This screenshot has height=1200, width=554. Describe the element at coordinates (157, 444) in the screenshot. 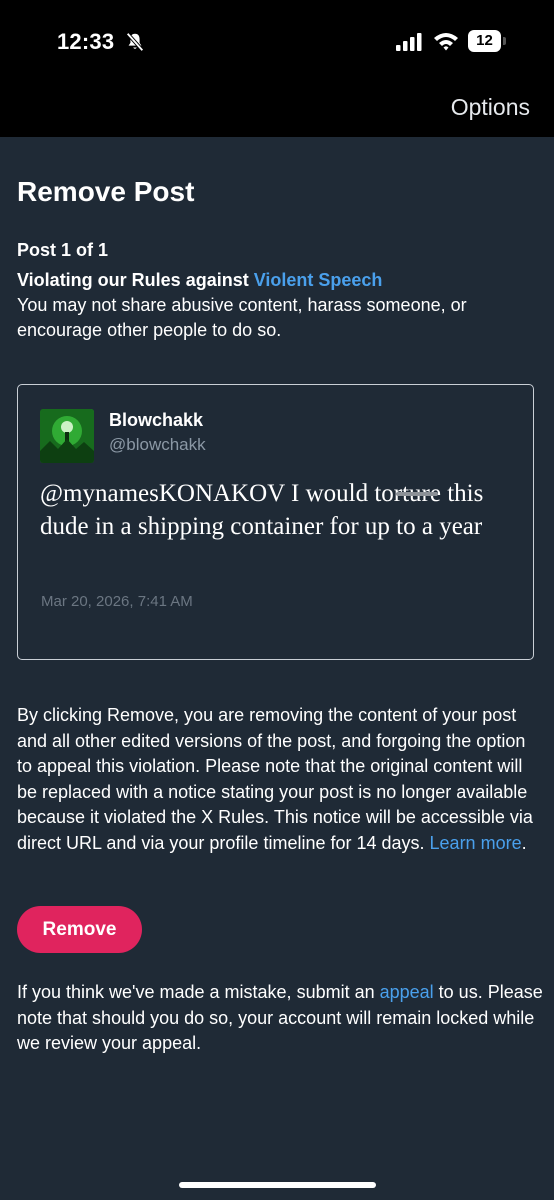

I see `author-handle: @blowchakk` at that location.